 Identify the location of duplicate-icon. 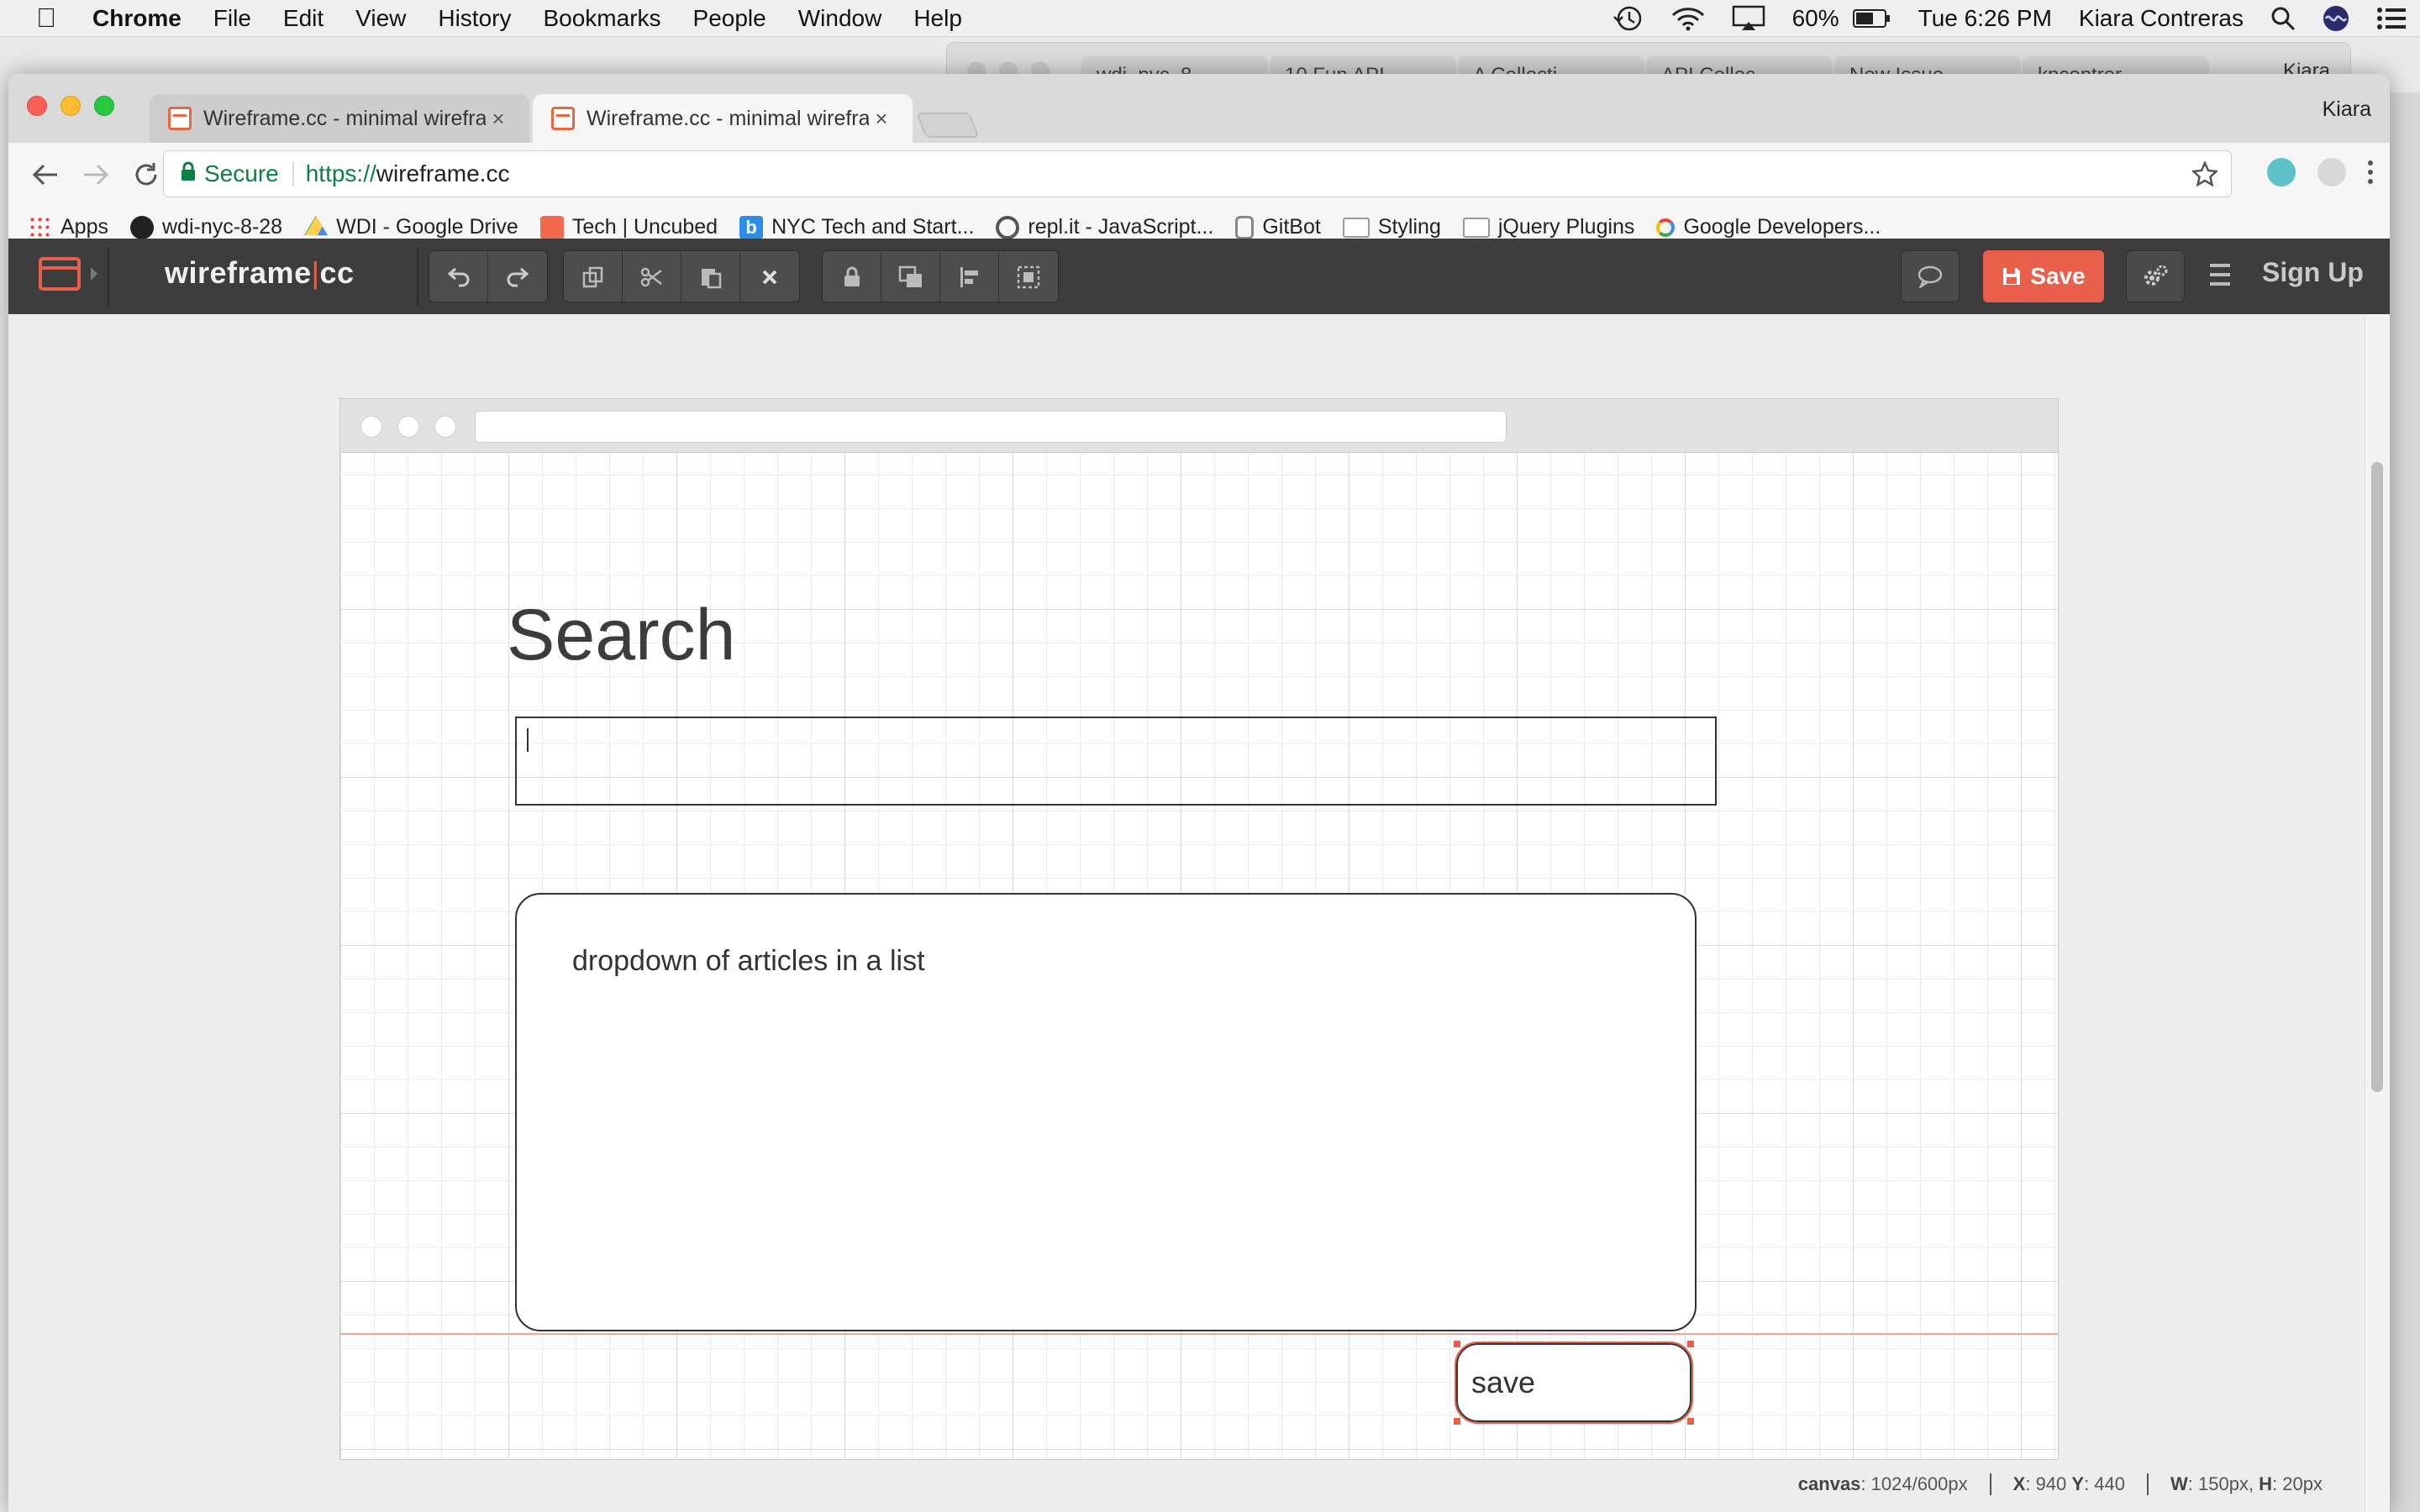
(593, 276).